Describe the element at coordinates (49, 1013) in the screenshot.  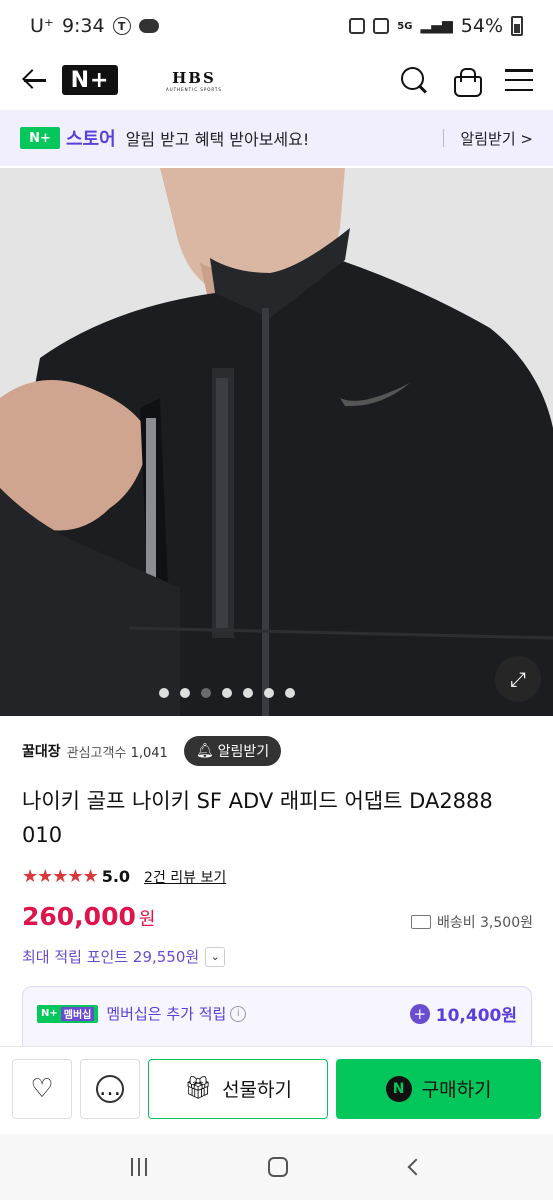
I see `membership-badge-logo: N+` at that location.